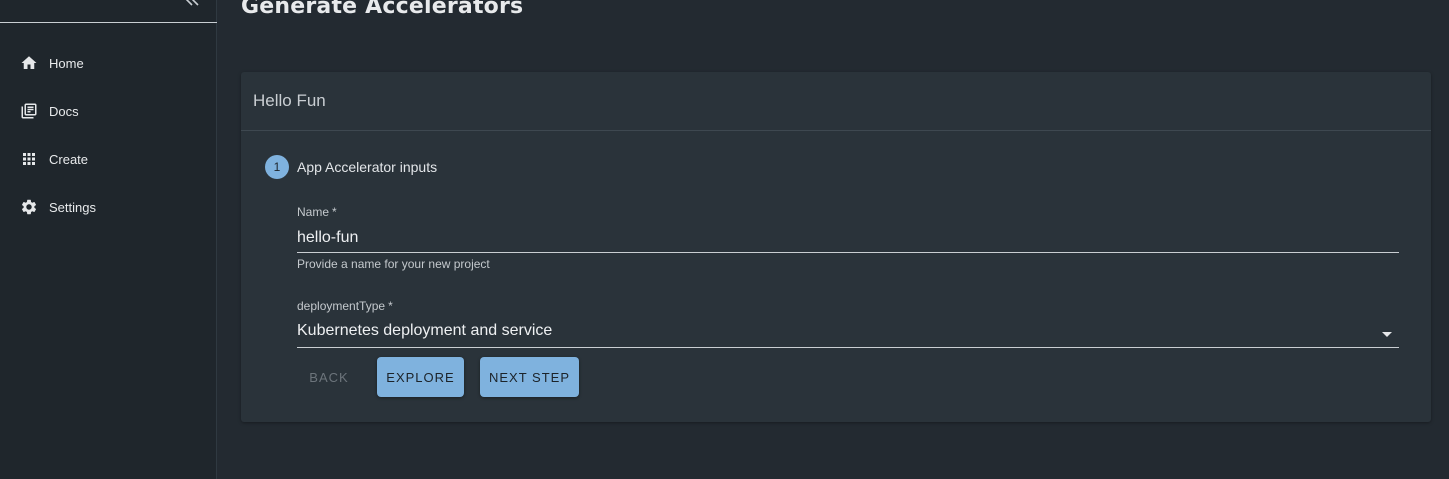 The width and height of the screenshot is (1449, 479). Describe the element at coordinates (72, 207) in the screenshot. I see `sidebar-item-label: Settings` at that location.